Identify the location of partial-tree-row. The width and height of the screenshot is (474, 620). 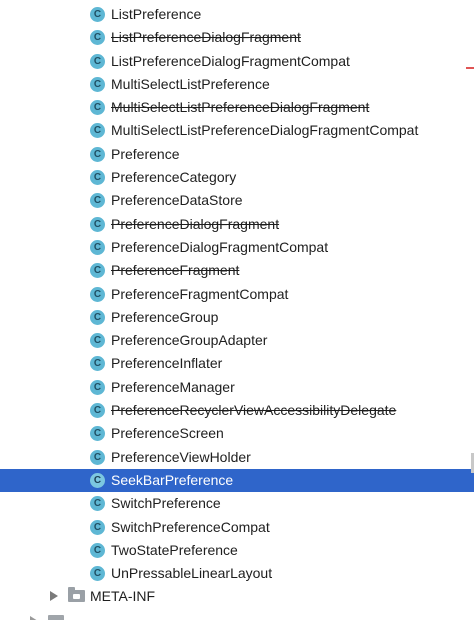
(237, 617).